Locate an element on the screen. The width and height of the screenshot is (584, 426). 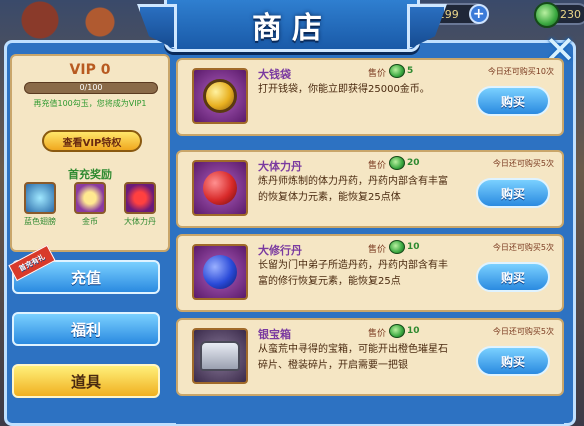
vip-progress-text: 0/100 is located at coordinates (91, 87).